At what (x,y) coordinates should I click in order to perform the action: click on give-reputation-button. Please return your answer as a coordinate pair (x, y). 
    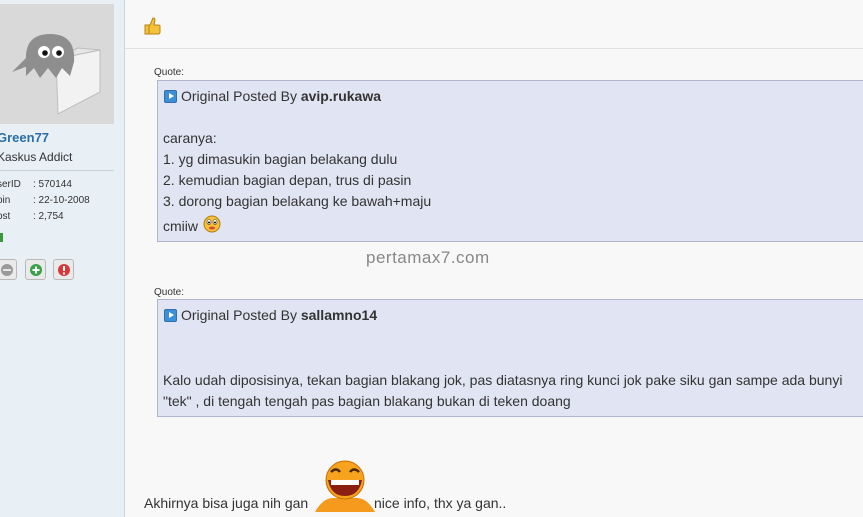
    Looking at the image, I should click on (35, 269).